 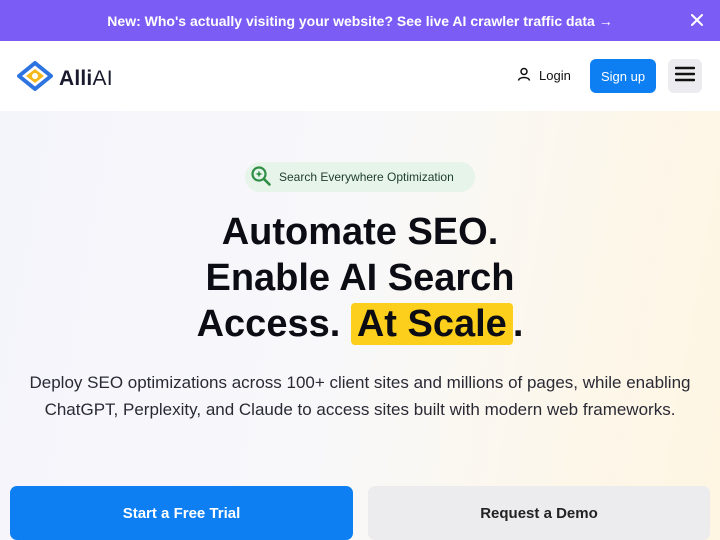 I want to click on user-icon, so click(x=524, y=75).